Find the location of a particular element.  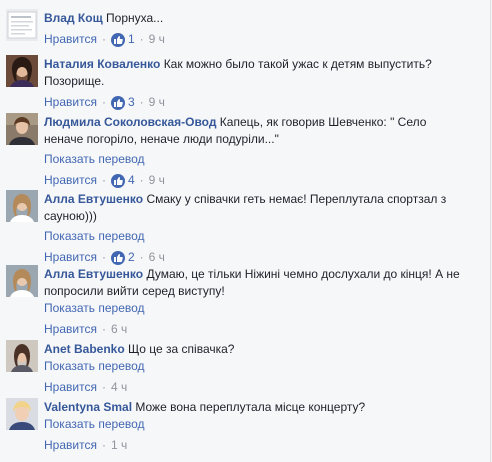

comment-actions: Нравится · 6 ч is located at coordinates (263, 329).